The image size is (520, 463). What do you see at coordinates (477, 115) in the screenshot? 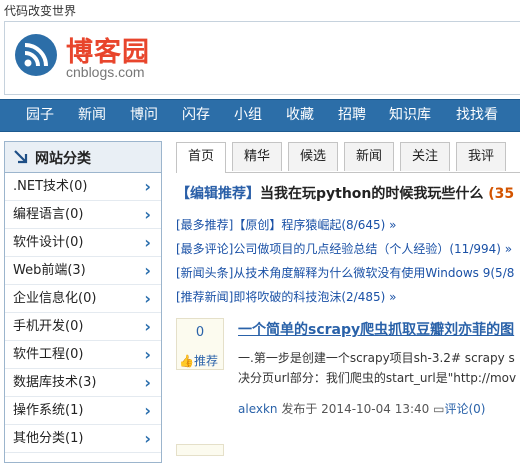
I see `nav-item-search: 找找看` at bounding box center [477, 115].